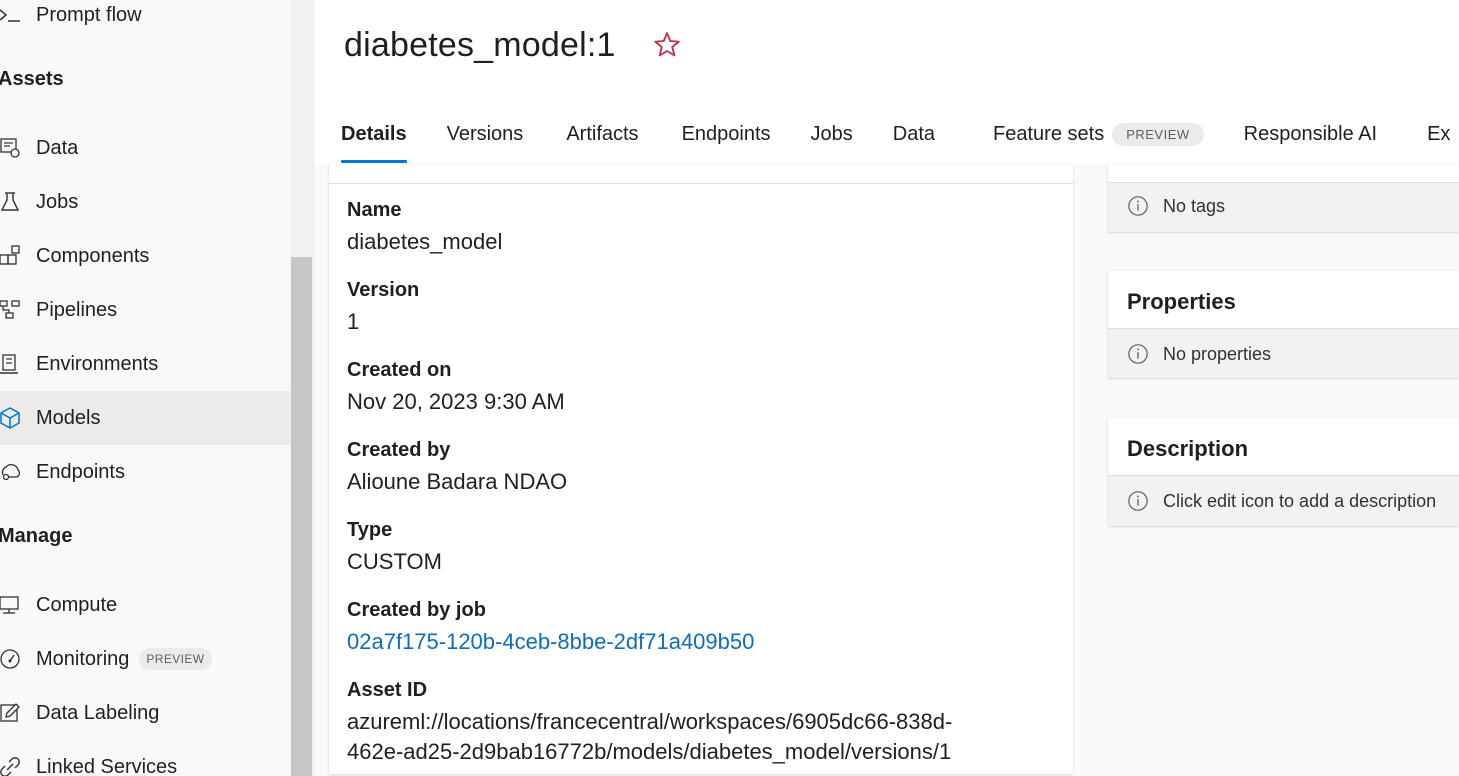  Describe the element at coordinates (353, 321) in the screenshot. I see `version-value: 1` at that location.